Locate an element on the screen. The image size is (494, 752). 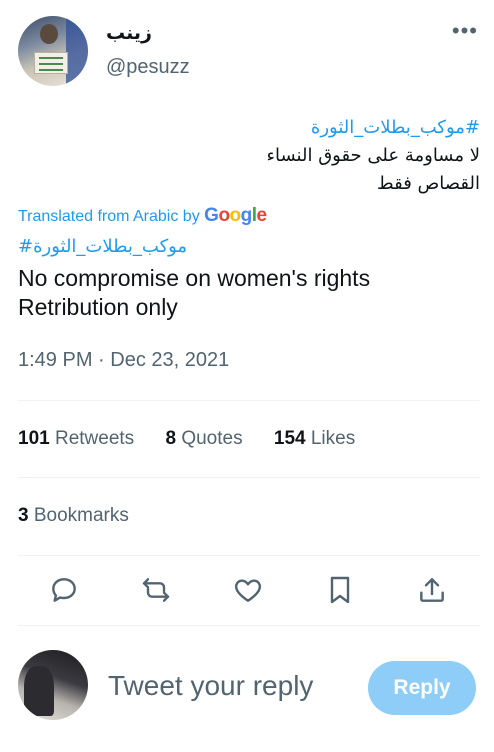
engagement-stats: 101 Retweets 8 Quotes 154 Likes is located at coordinates (199, 439).